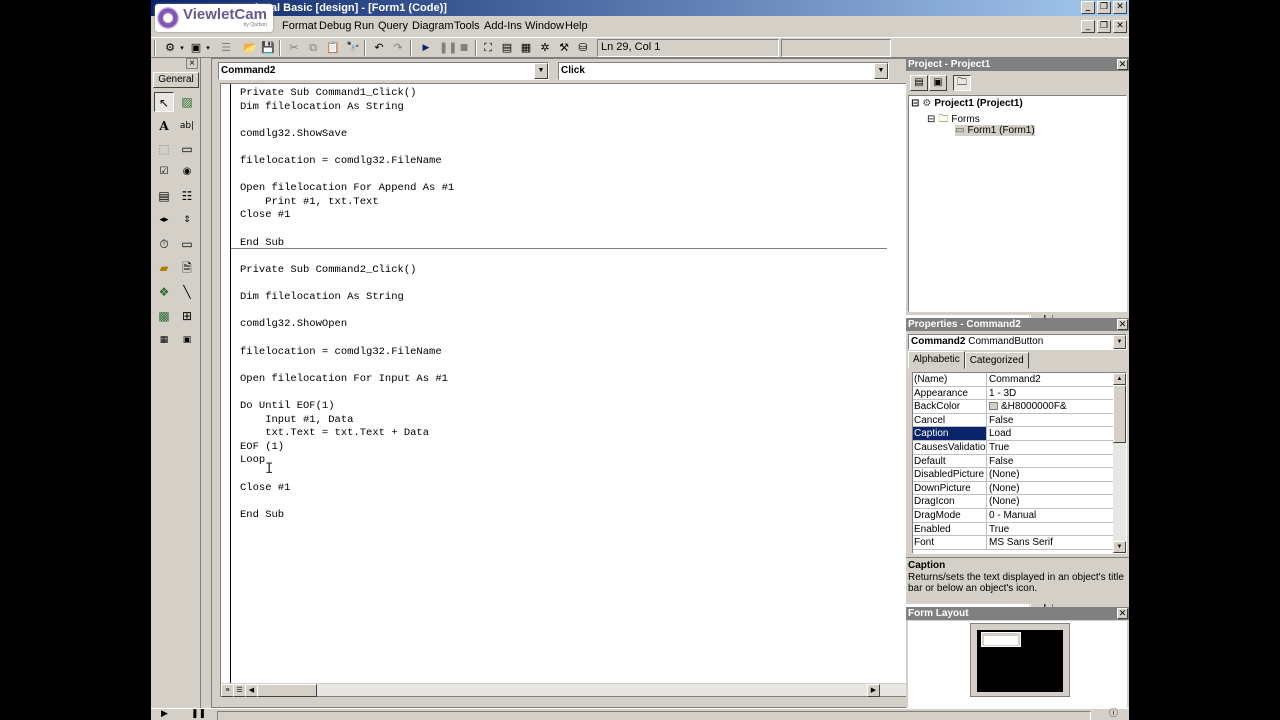  I want to click on listbox-tool-icon: ☷, so click(187, 196).